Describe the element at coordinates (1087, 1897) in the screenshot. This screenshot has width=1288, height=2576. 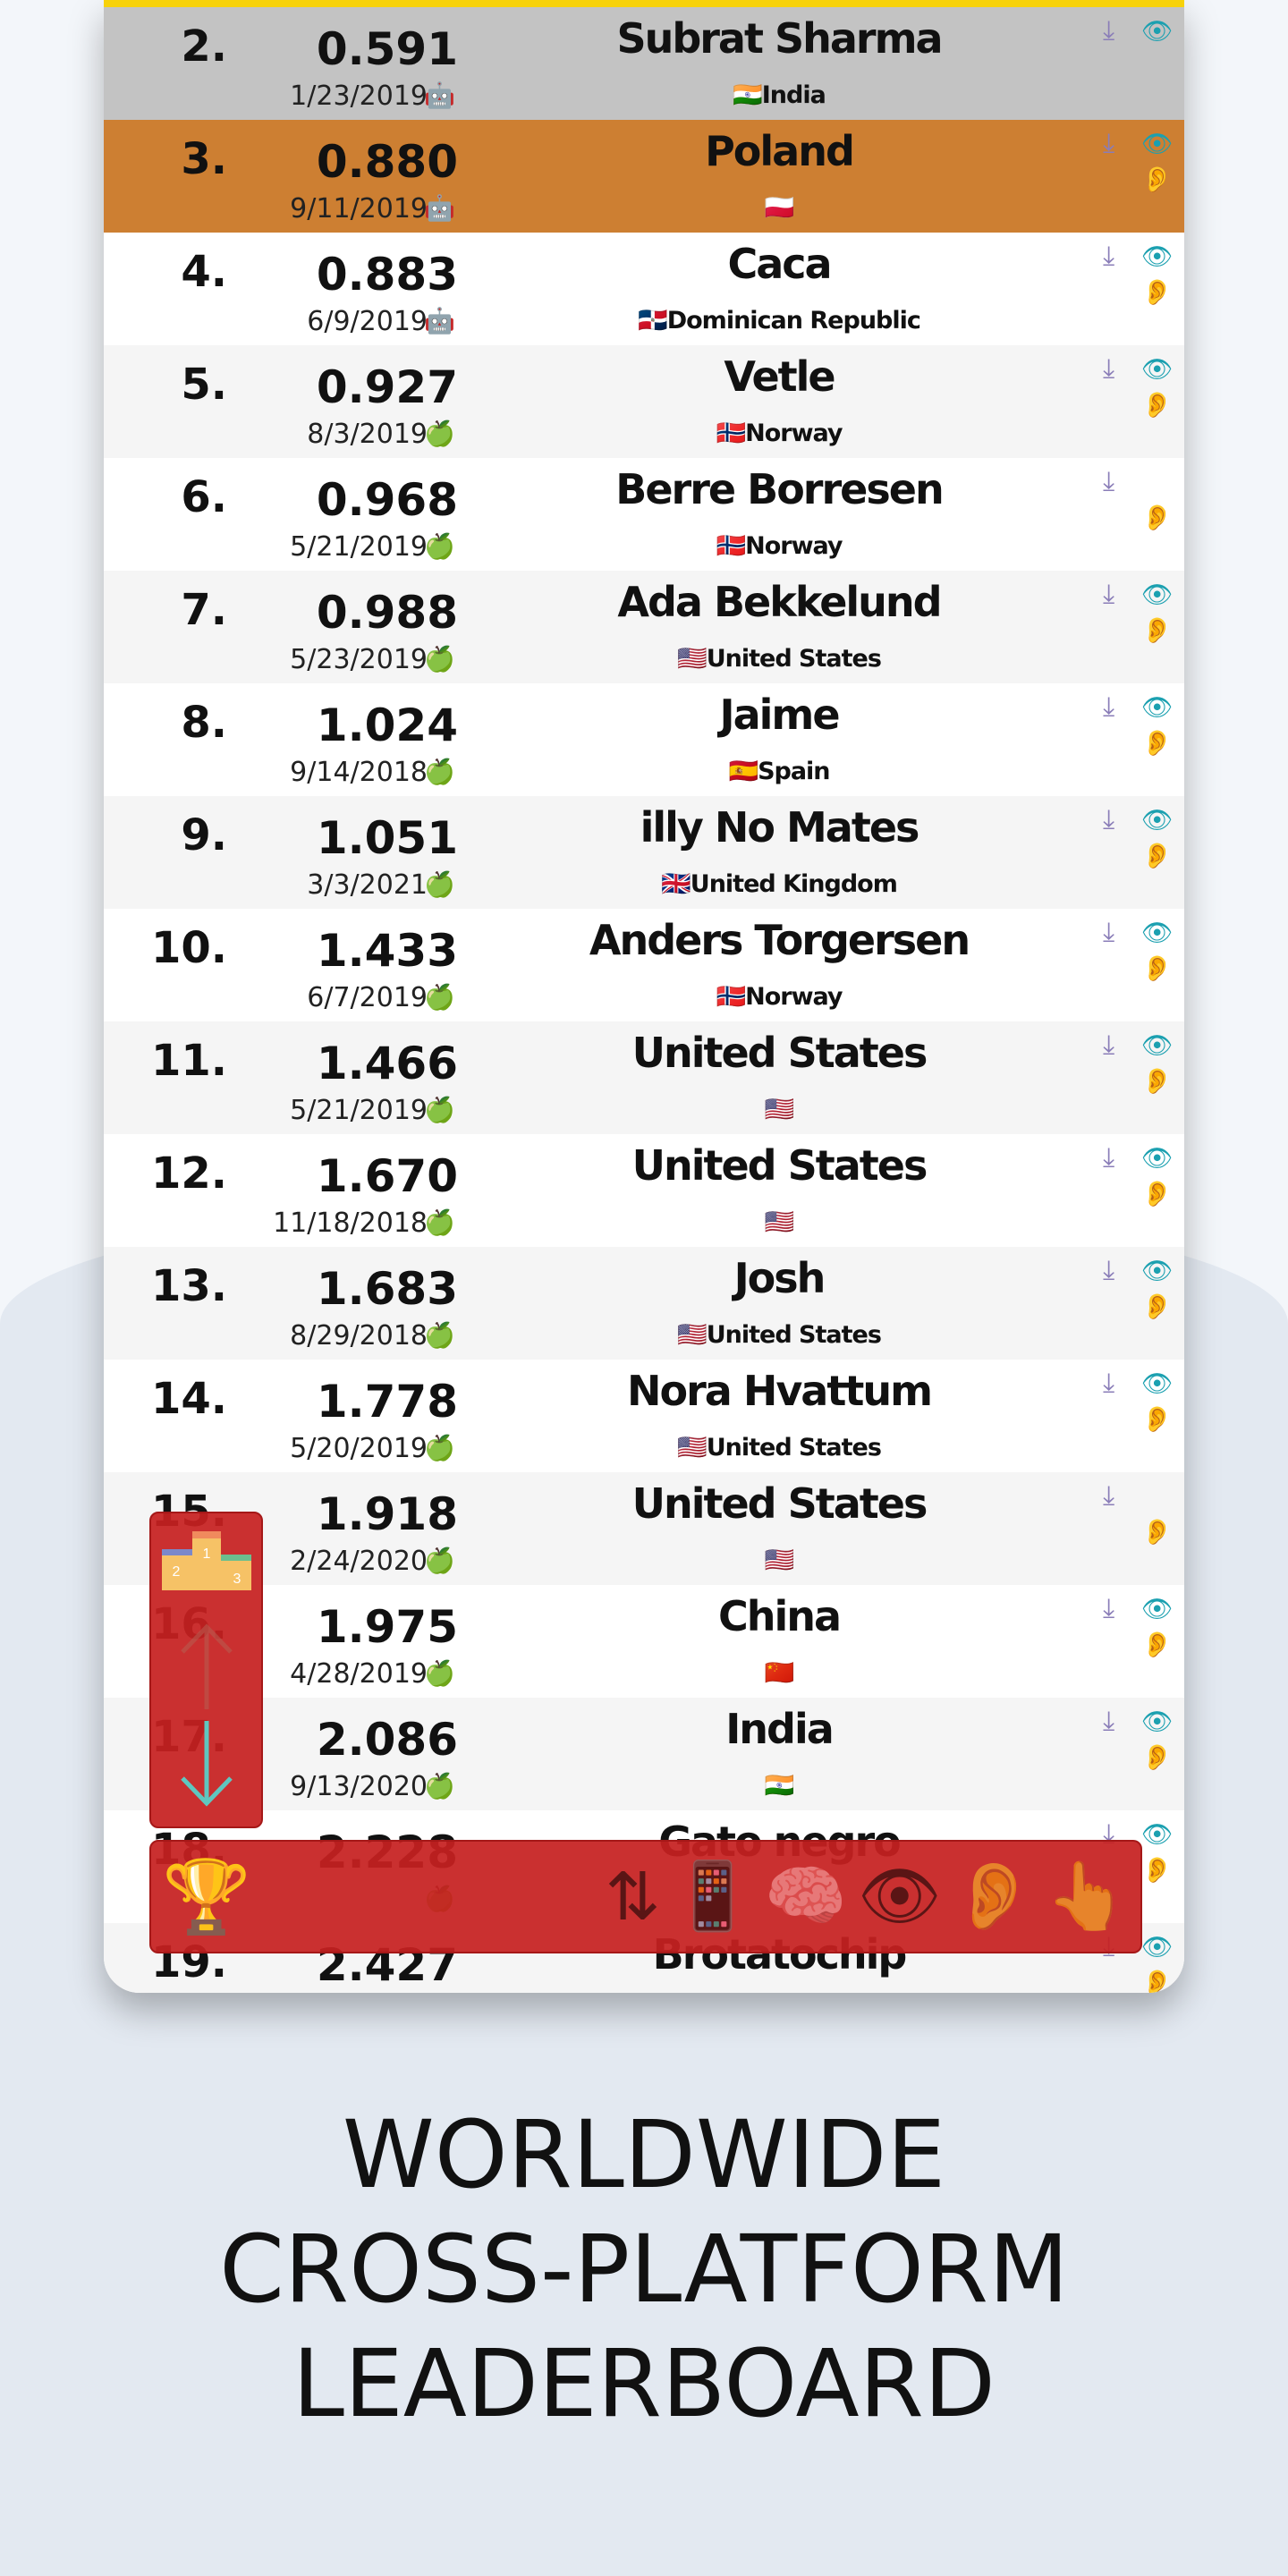
I see `touch-icon: 👆` at that location.